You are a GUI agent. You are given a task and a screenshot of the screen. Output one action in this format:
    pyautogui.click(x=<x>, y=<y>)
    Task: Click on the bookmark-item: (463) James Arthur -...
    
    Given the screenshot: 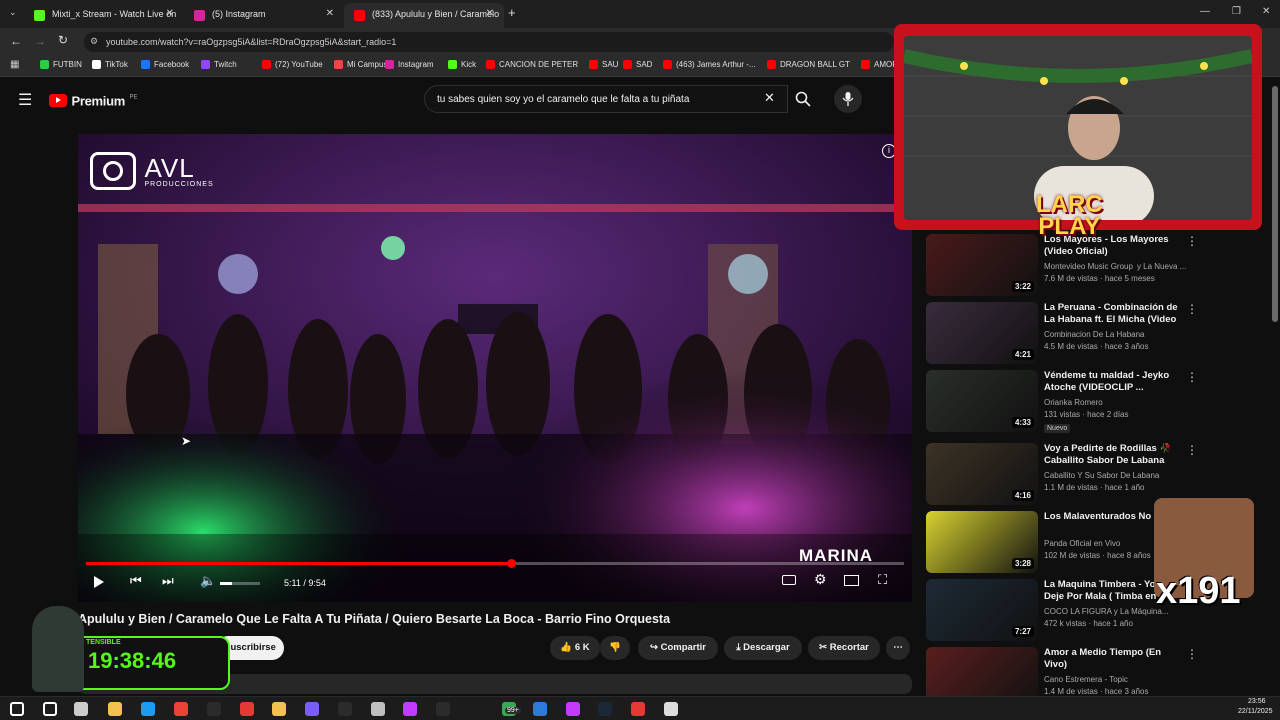 What is the action you would take?
    pyautogui.click(x=709, y=64)
    